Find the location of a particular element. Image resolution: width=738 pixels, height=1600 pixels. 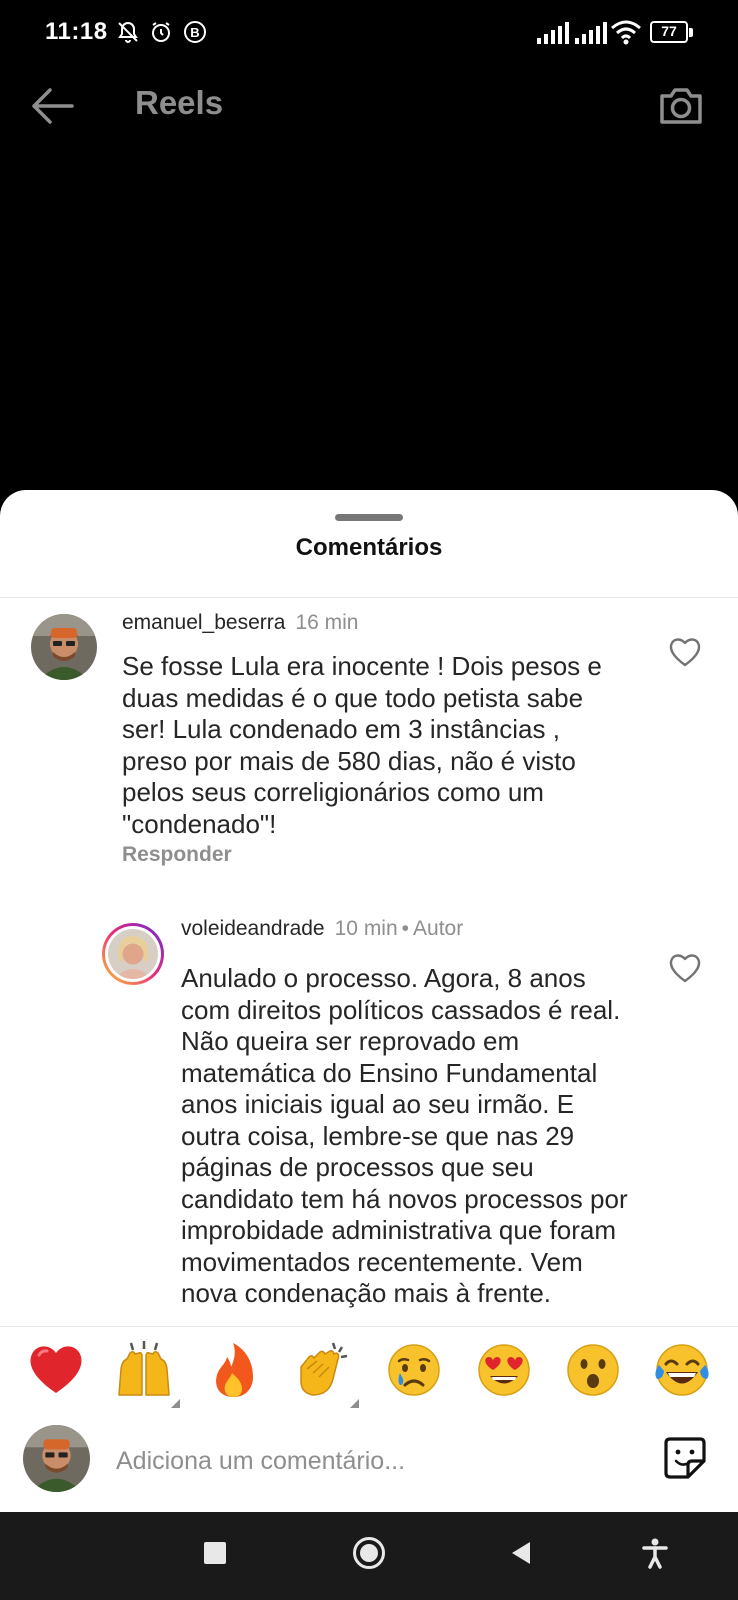

battery-level: 77 is located at coordinates (669, 31).